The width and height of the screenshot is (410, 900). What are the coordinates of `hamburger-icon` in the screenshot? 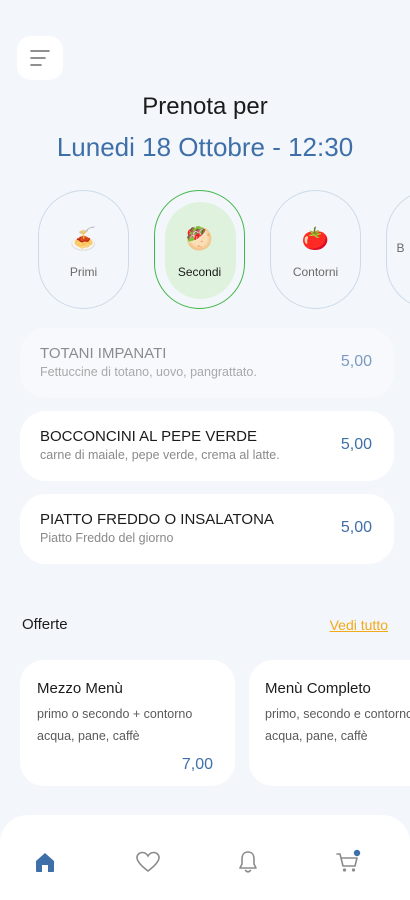 It's located at (40, 58).